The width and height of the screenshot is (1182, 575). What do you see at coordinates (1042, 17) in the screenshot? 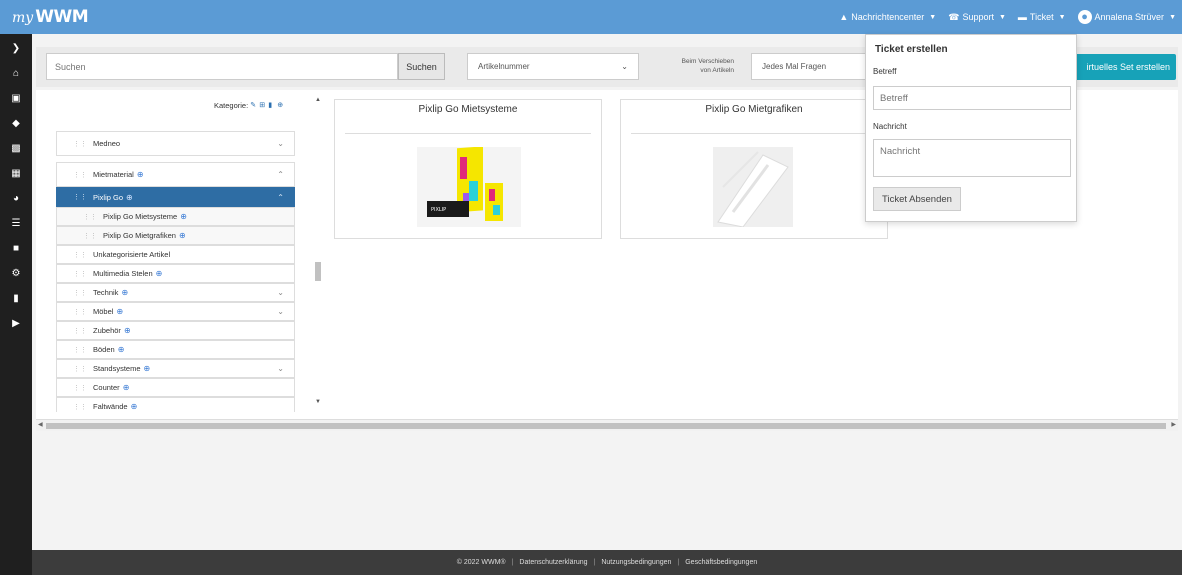
I see `nav-ticket: ▬ Ticket ▼` at bounding box center [1042, 17].